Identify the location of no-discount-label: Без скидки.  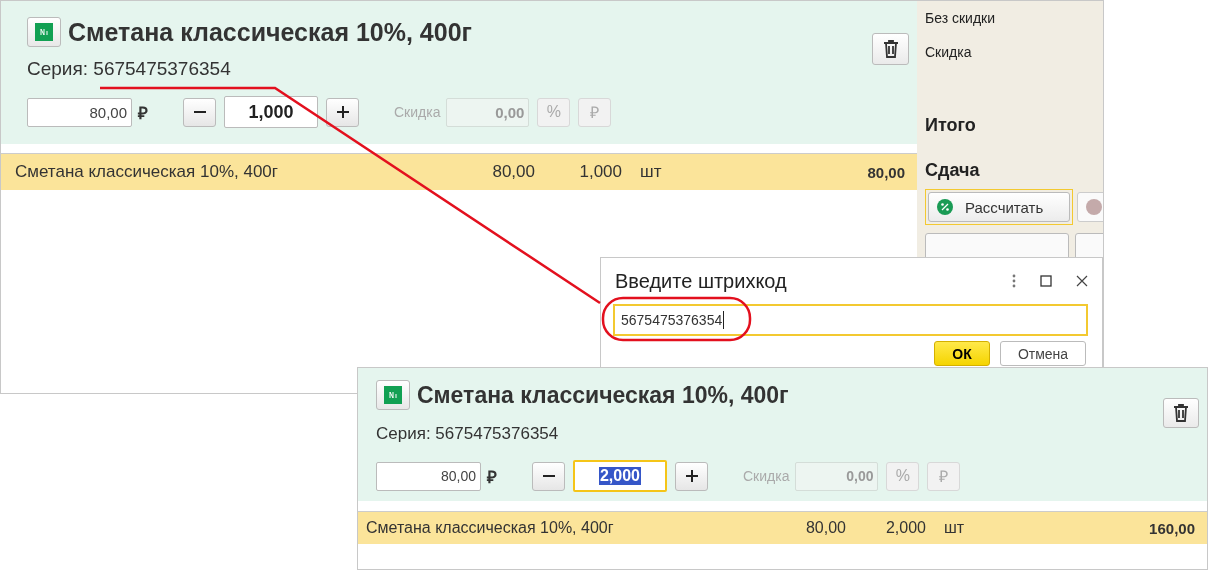
(961, 18).